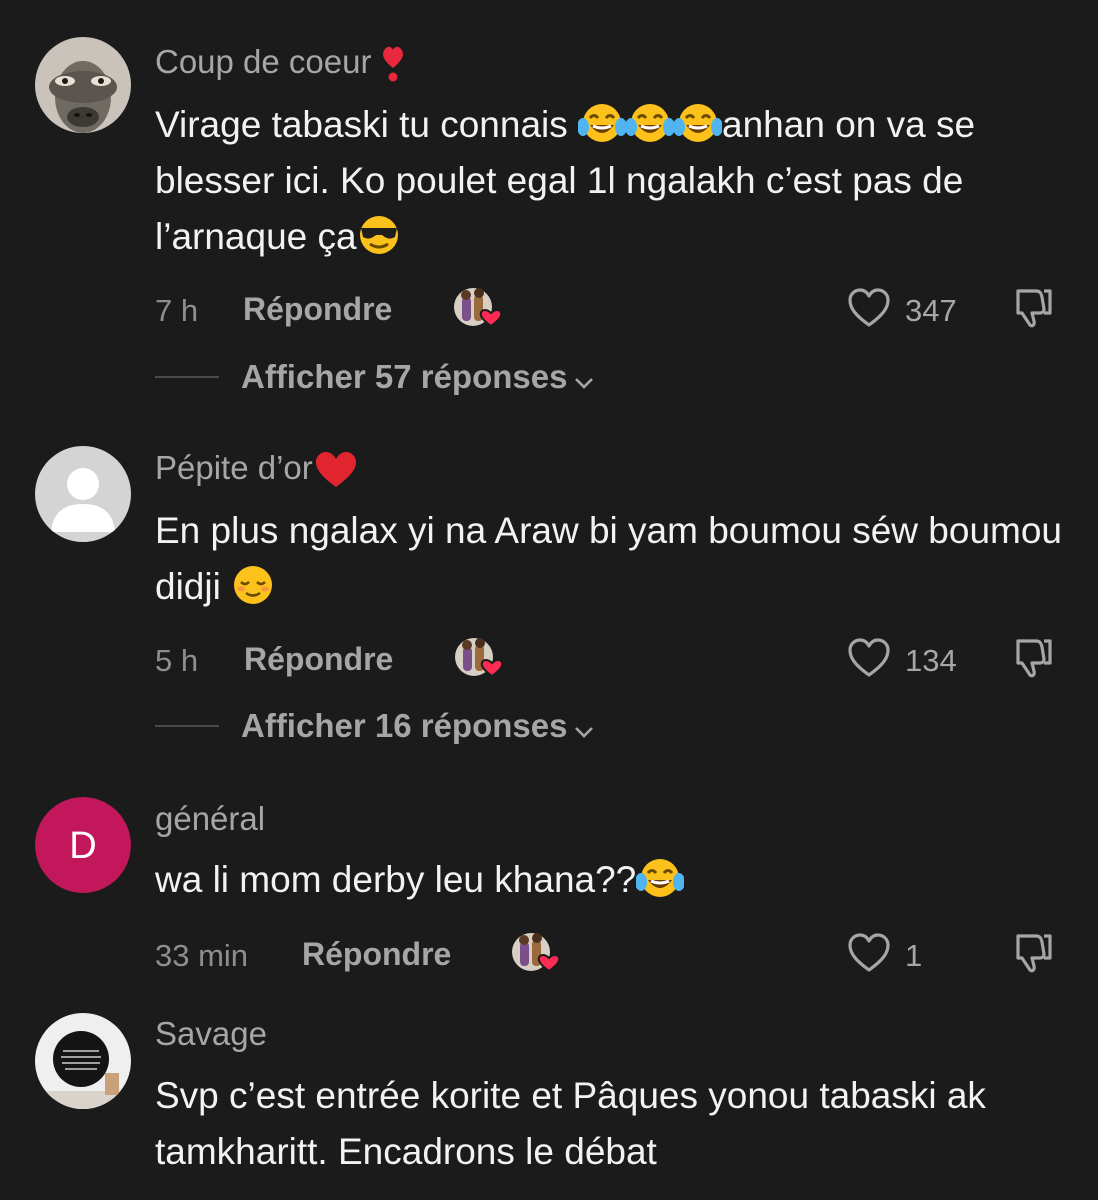 Image resolution: width=1098 pixels, height=1200 pixels. What do you see at coordinates (253, 584) in the screenshot?
I see `relieved-face-emoji-icon` at bounding box center [253, 584].